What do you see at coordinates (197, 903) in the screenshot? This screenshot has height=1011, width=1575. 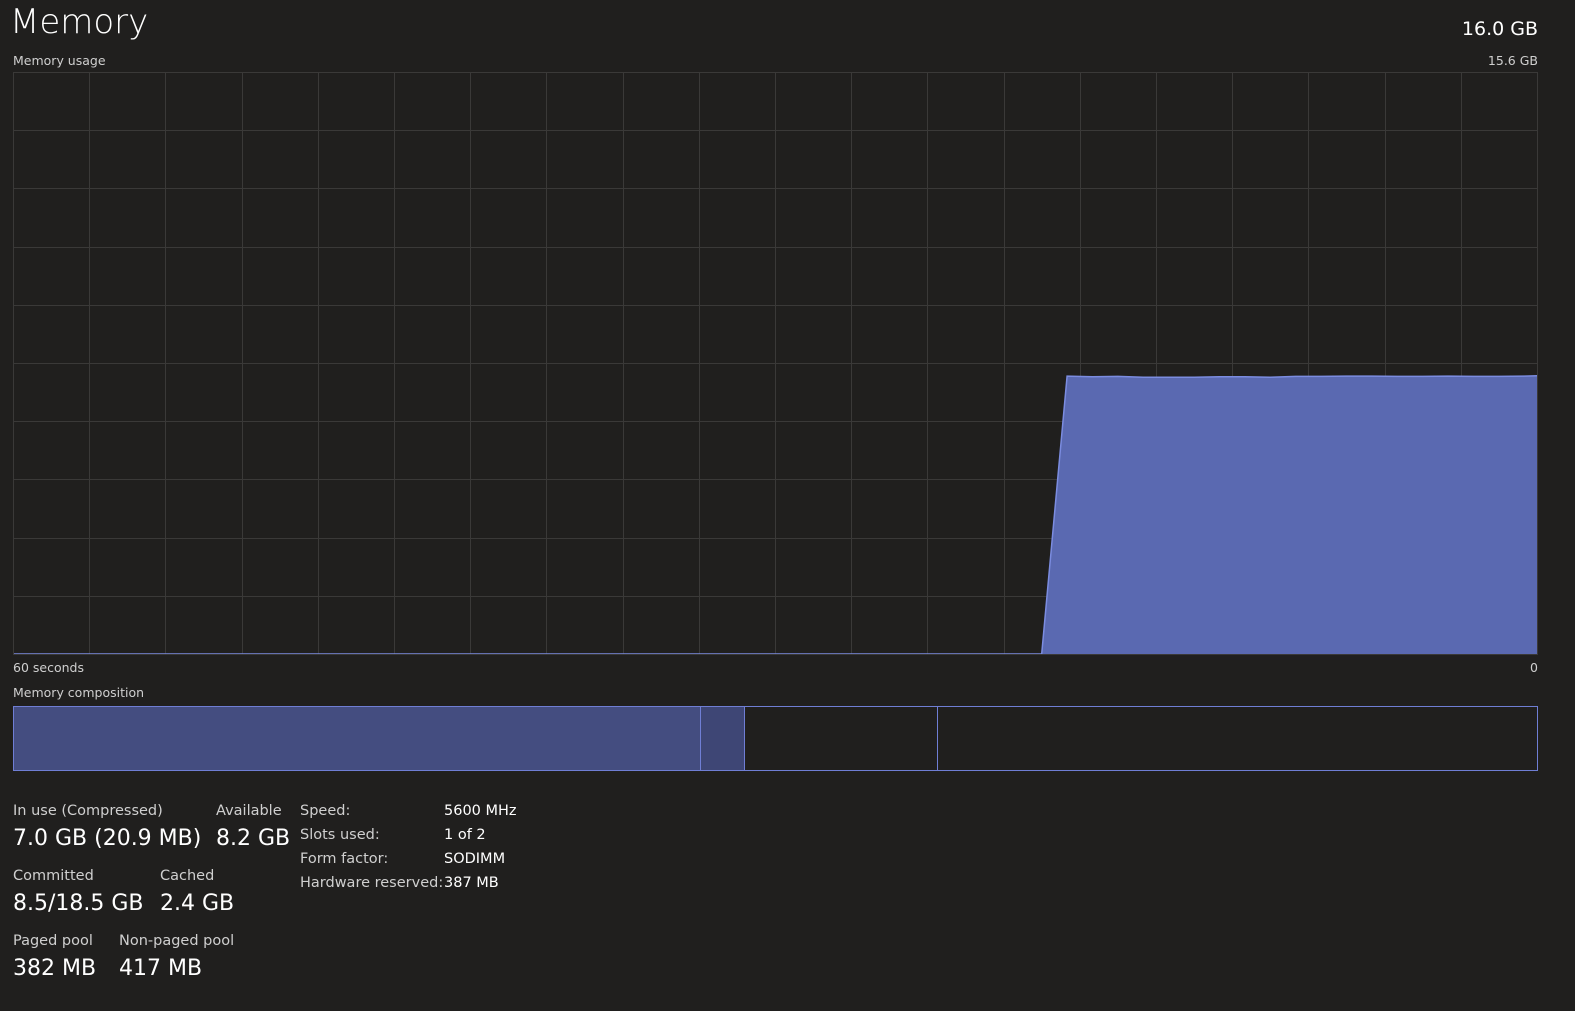 I see `cached-value: 2.4 GB` at bounding box center [197, 903].